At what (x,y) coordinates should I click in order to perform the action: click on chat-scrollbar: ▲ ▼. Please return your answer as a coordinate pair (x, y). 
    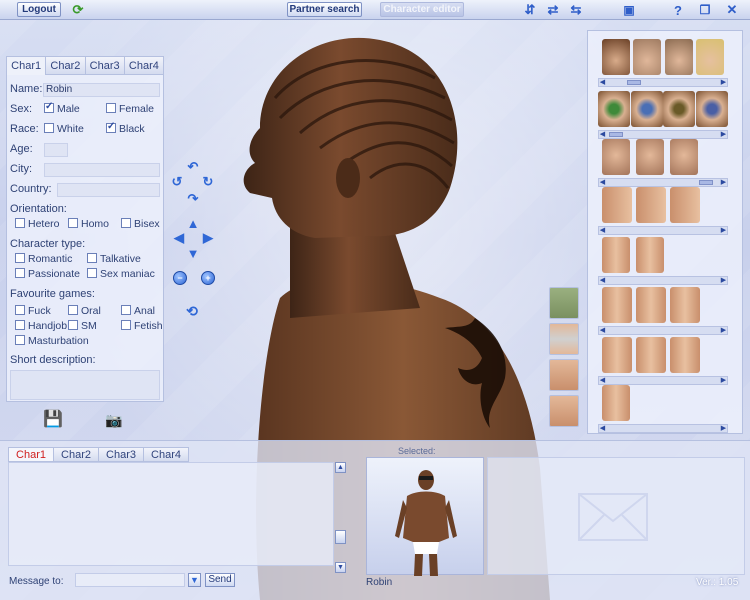
    Looking at the image, I should click on (341, 518).